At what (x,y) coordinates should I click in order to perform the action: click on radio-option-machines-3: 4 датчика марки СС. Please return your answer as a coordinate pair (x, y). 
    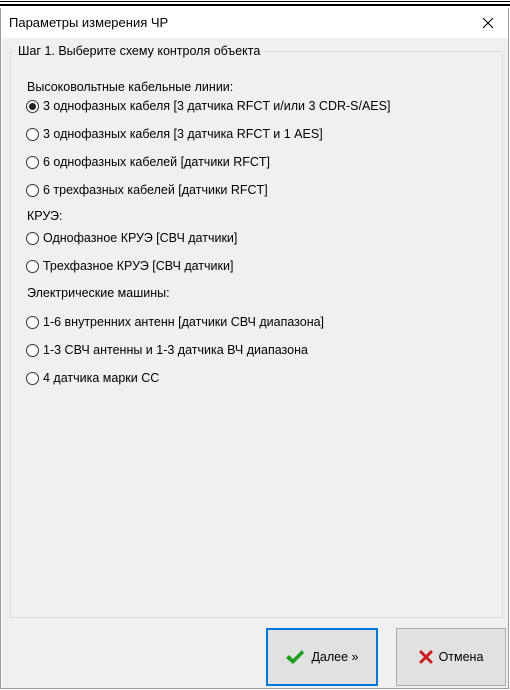
    Looking at the image, I should click on (92, 378).